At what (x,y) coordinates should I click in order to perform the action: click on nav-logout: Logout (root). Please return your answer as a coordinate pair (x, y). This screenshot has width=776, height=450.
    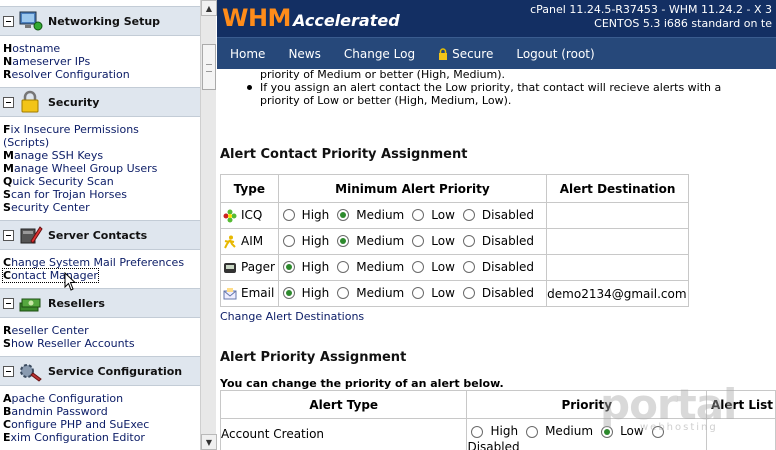
    Looking at the image, I should click on (555, 54).